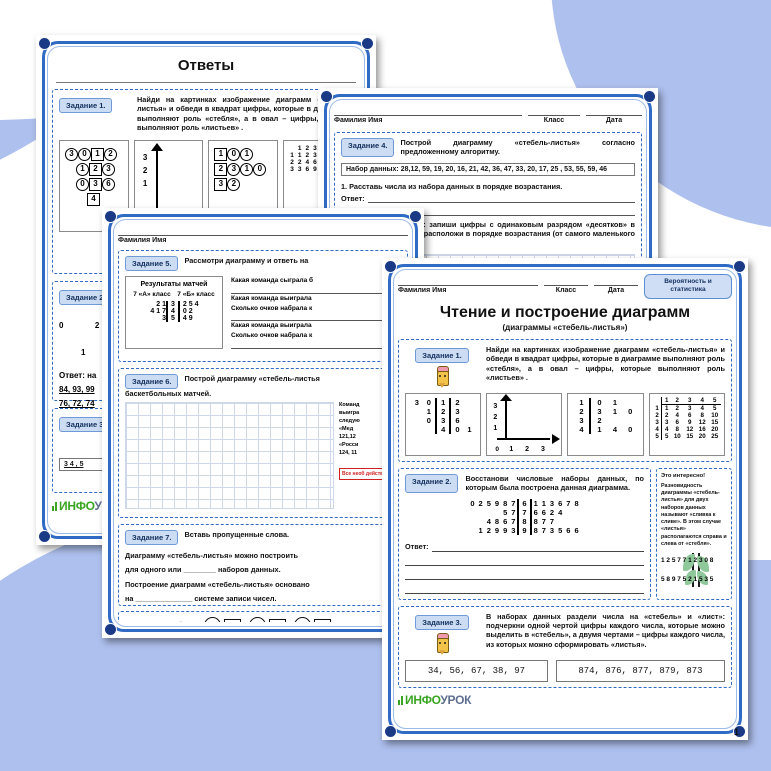 Image resolution: width=771 pixels, height=771 pixels. I want to click on task-instruction-2: баскетбольных матчей., so click(168, 393).